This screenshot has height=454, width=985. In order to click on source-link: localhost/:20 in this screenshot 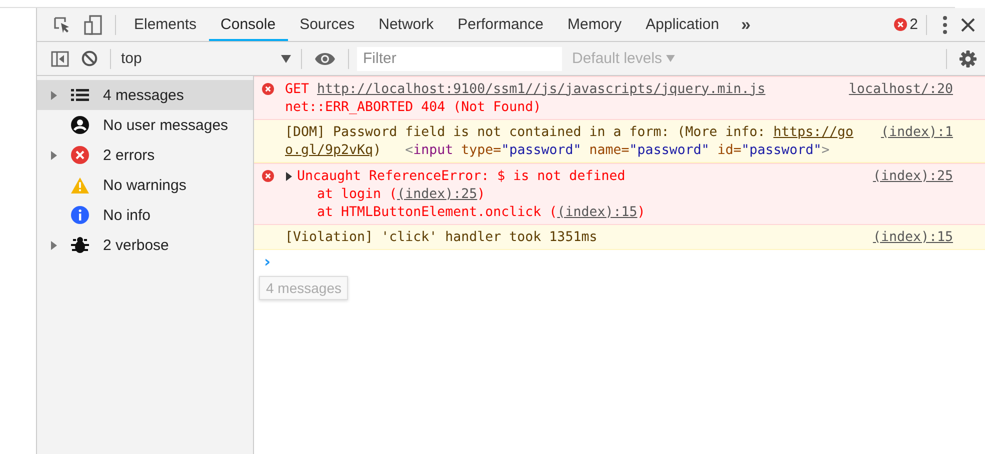, I will do `click(897, 89)`.